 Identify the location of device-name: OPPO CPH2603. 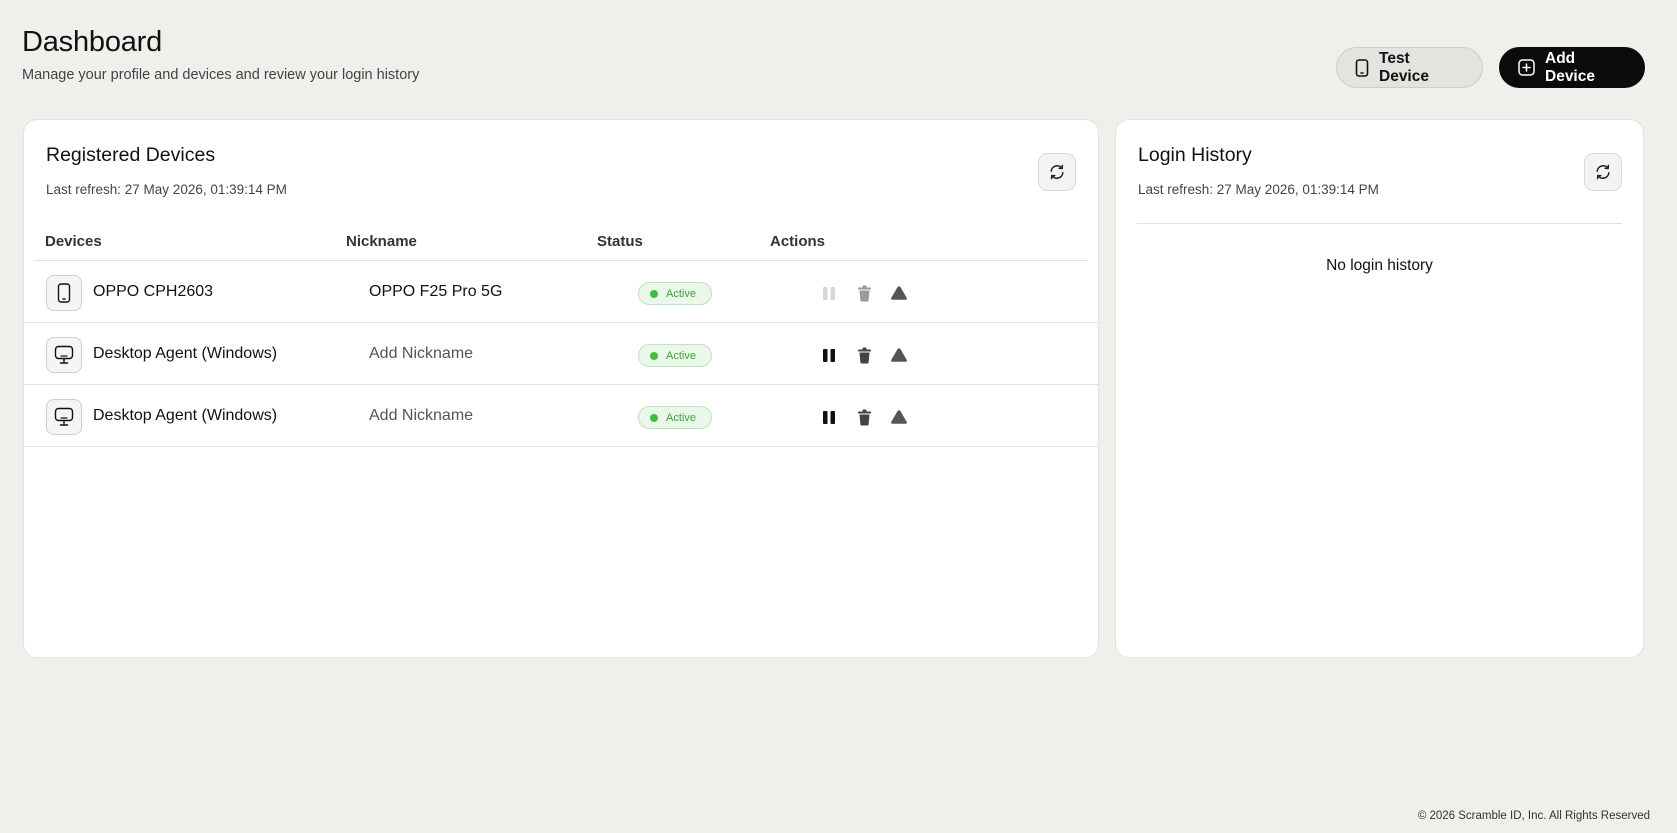
(153, 291).